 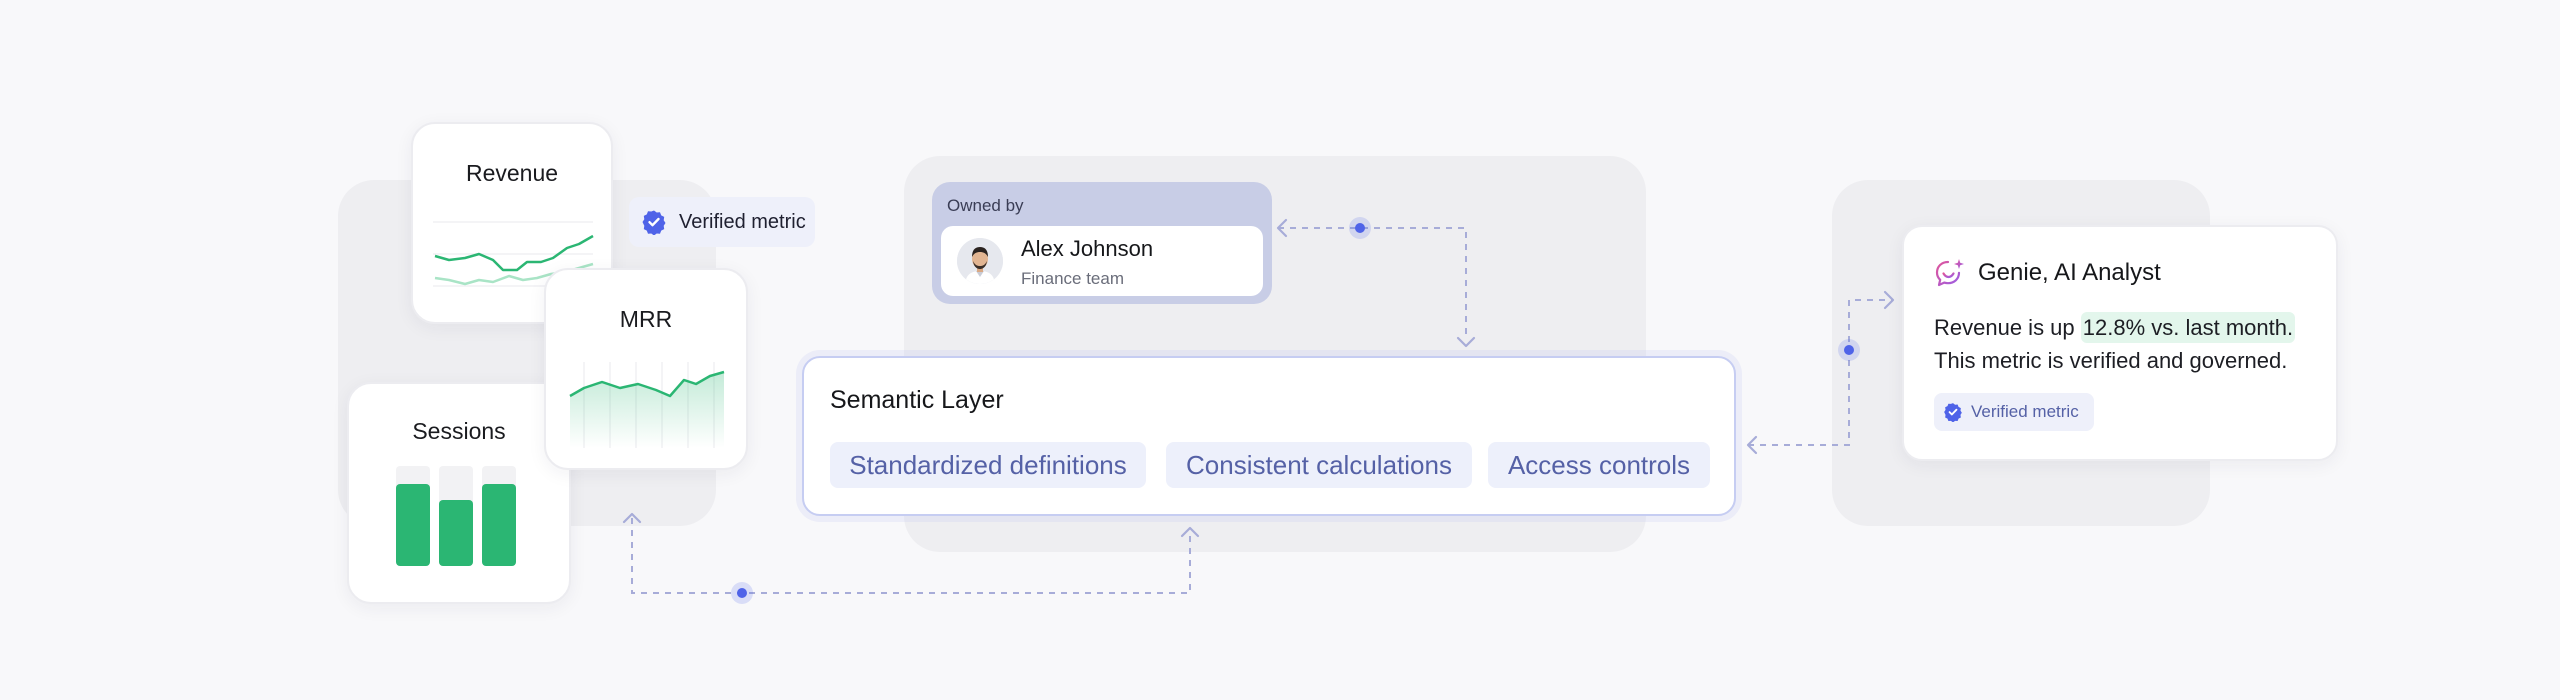 I want to click on mrr-area-chart, so click(x=647, y=405).